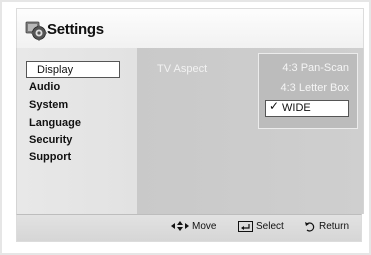 Image resolution: width=371 pixels, height=255 pixels. What do you see at coordinates (334, 227) in the screenshot?
I see `return-label: Return` at bounding box center [334, 227].